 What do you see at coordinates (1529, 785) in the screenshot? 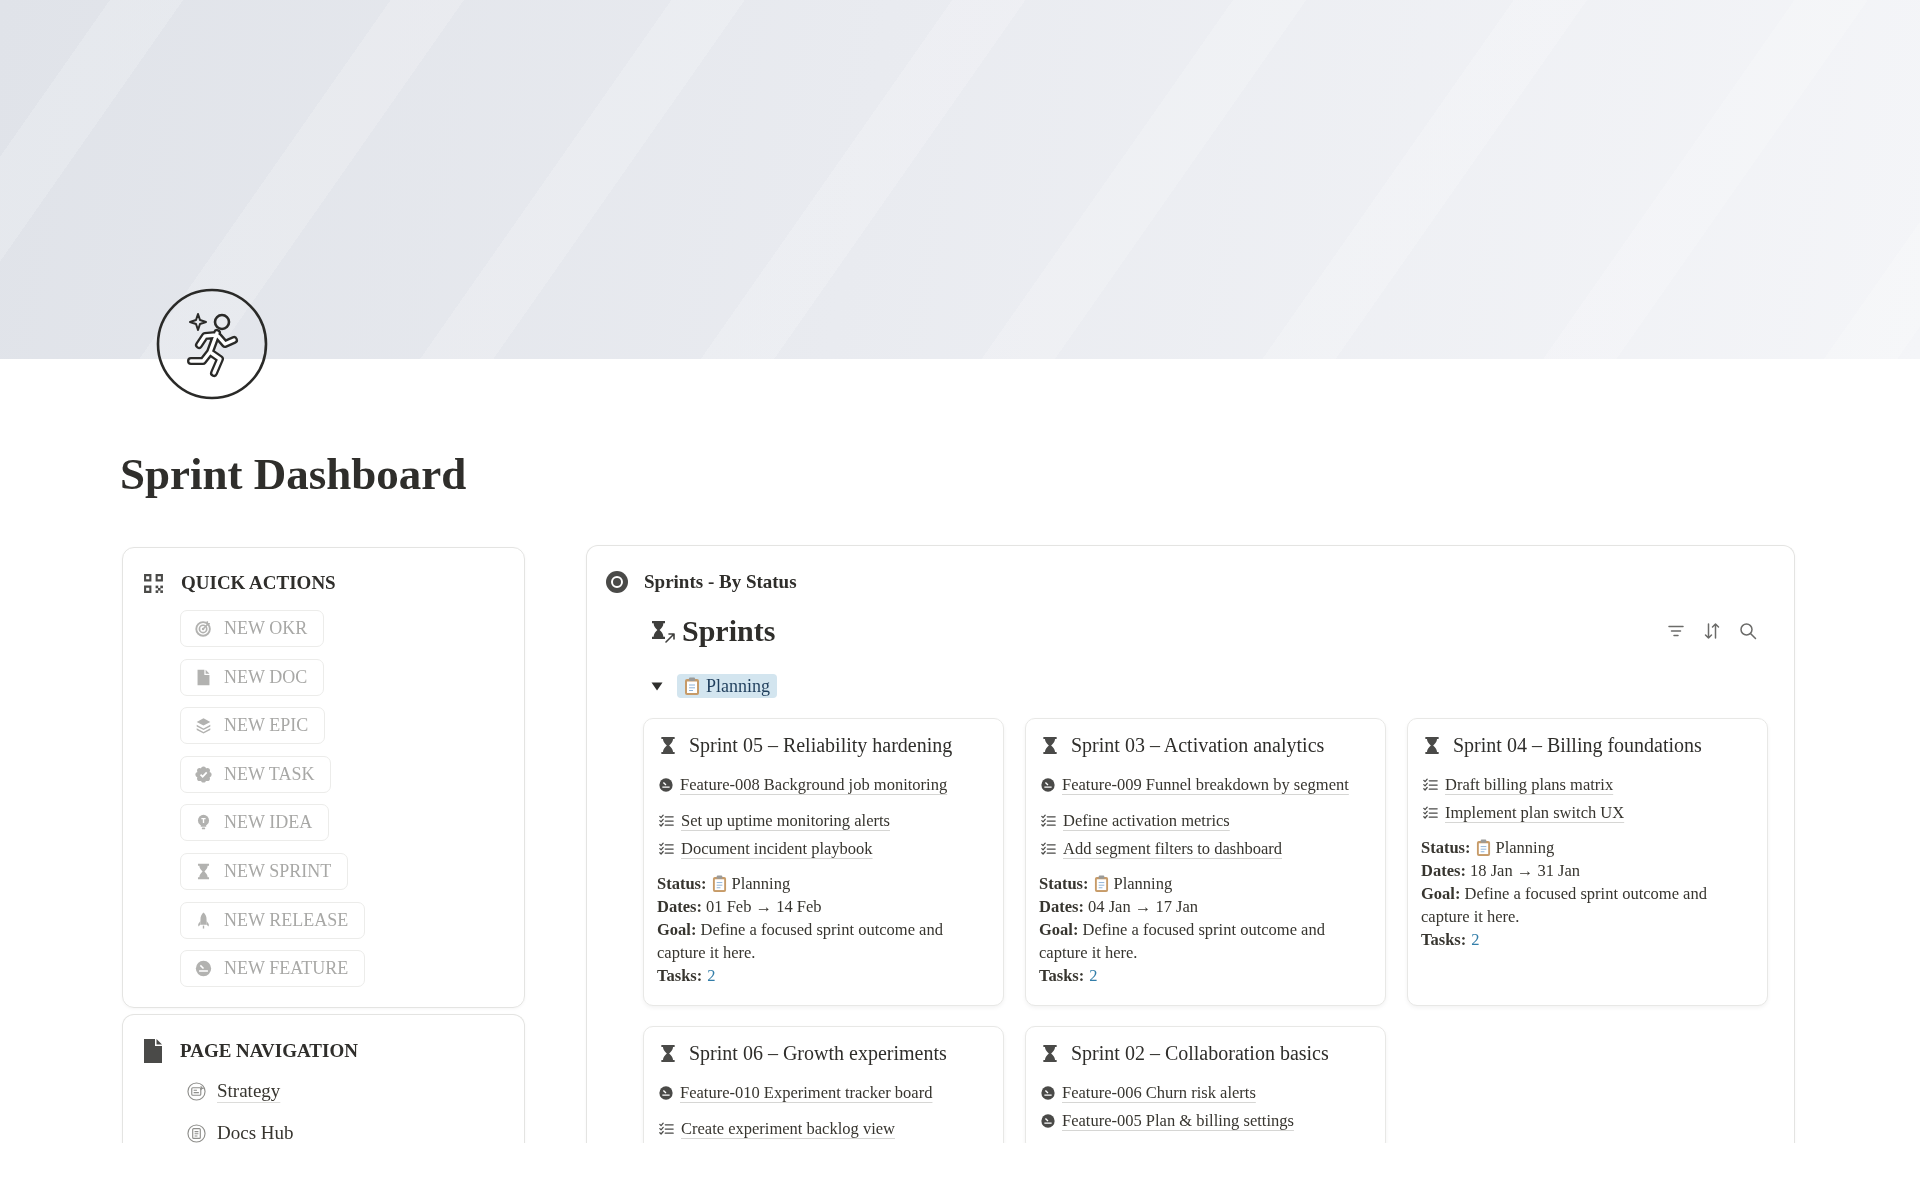
I see `task-link: Draft billing plans matrix` at bounding box center [1529, 785].